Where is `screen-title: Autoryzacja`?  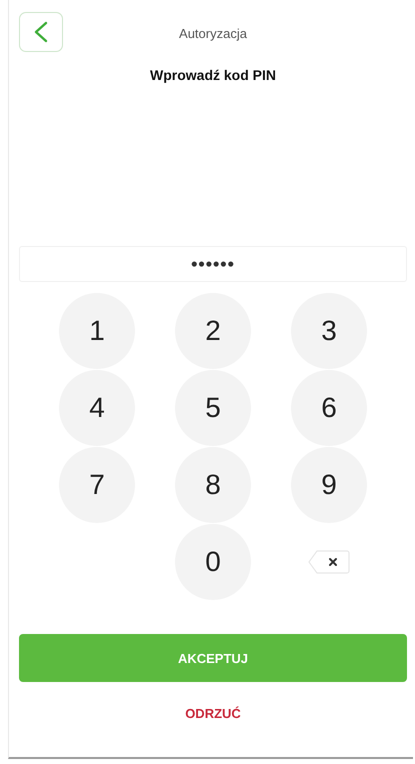 screen-title: Autoryzacja is located at coordinates (213, 33).